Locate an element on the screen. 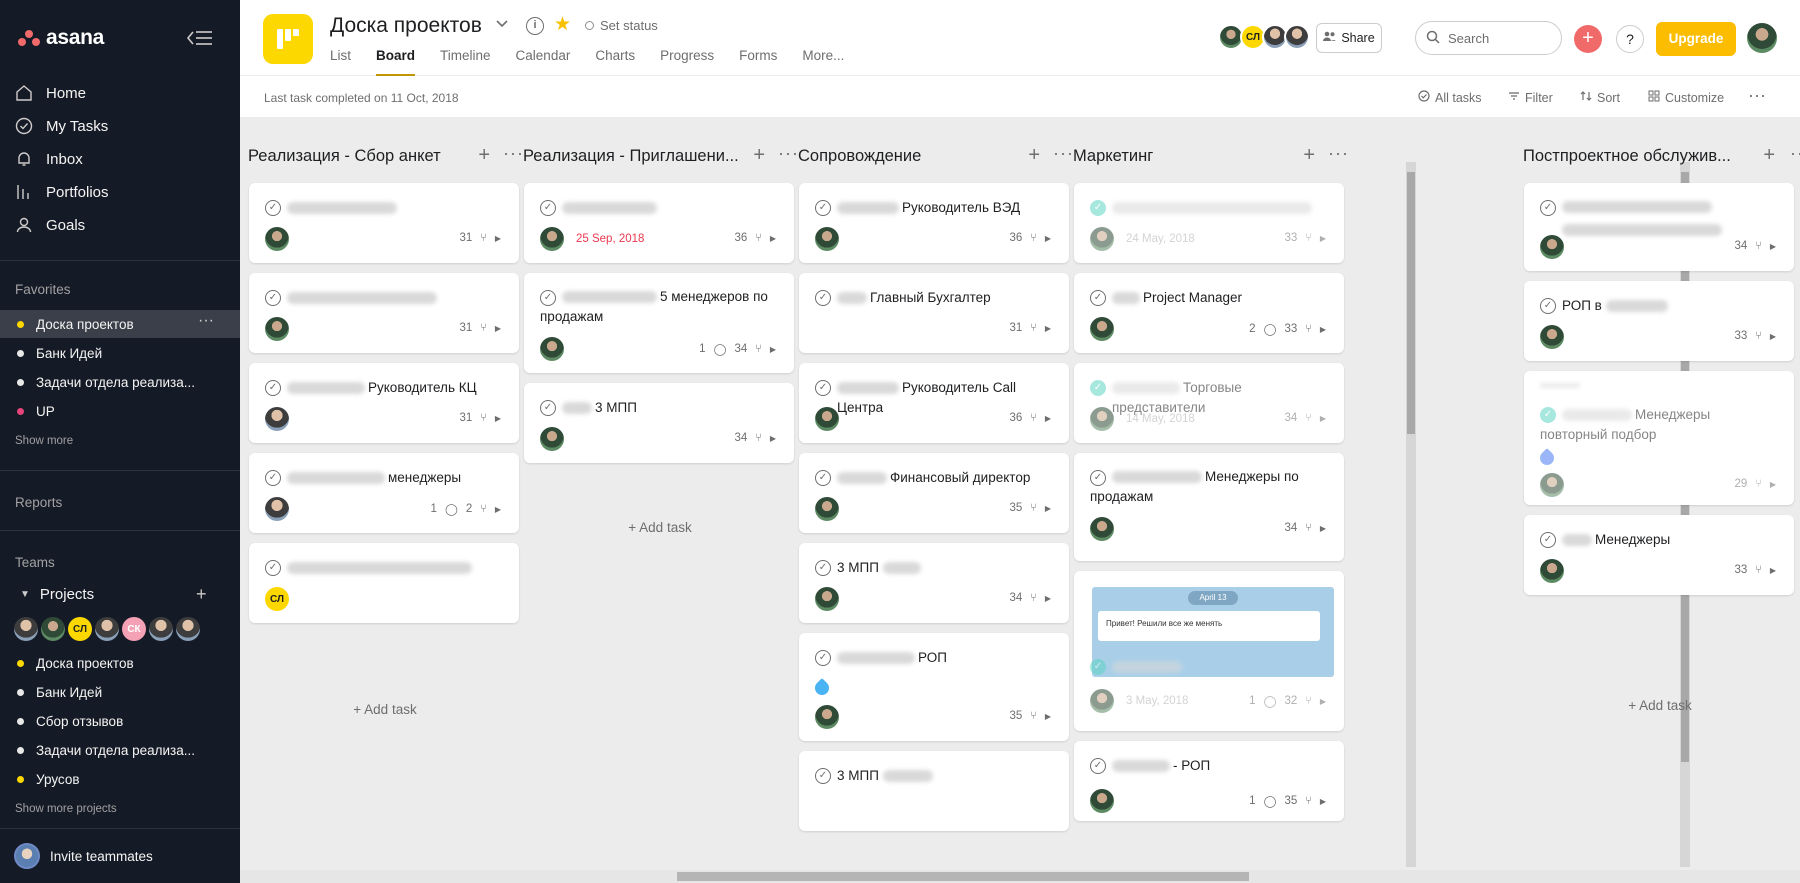  tab-list: List is located at coordinates (340, 62).